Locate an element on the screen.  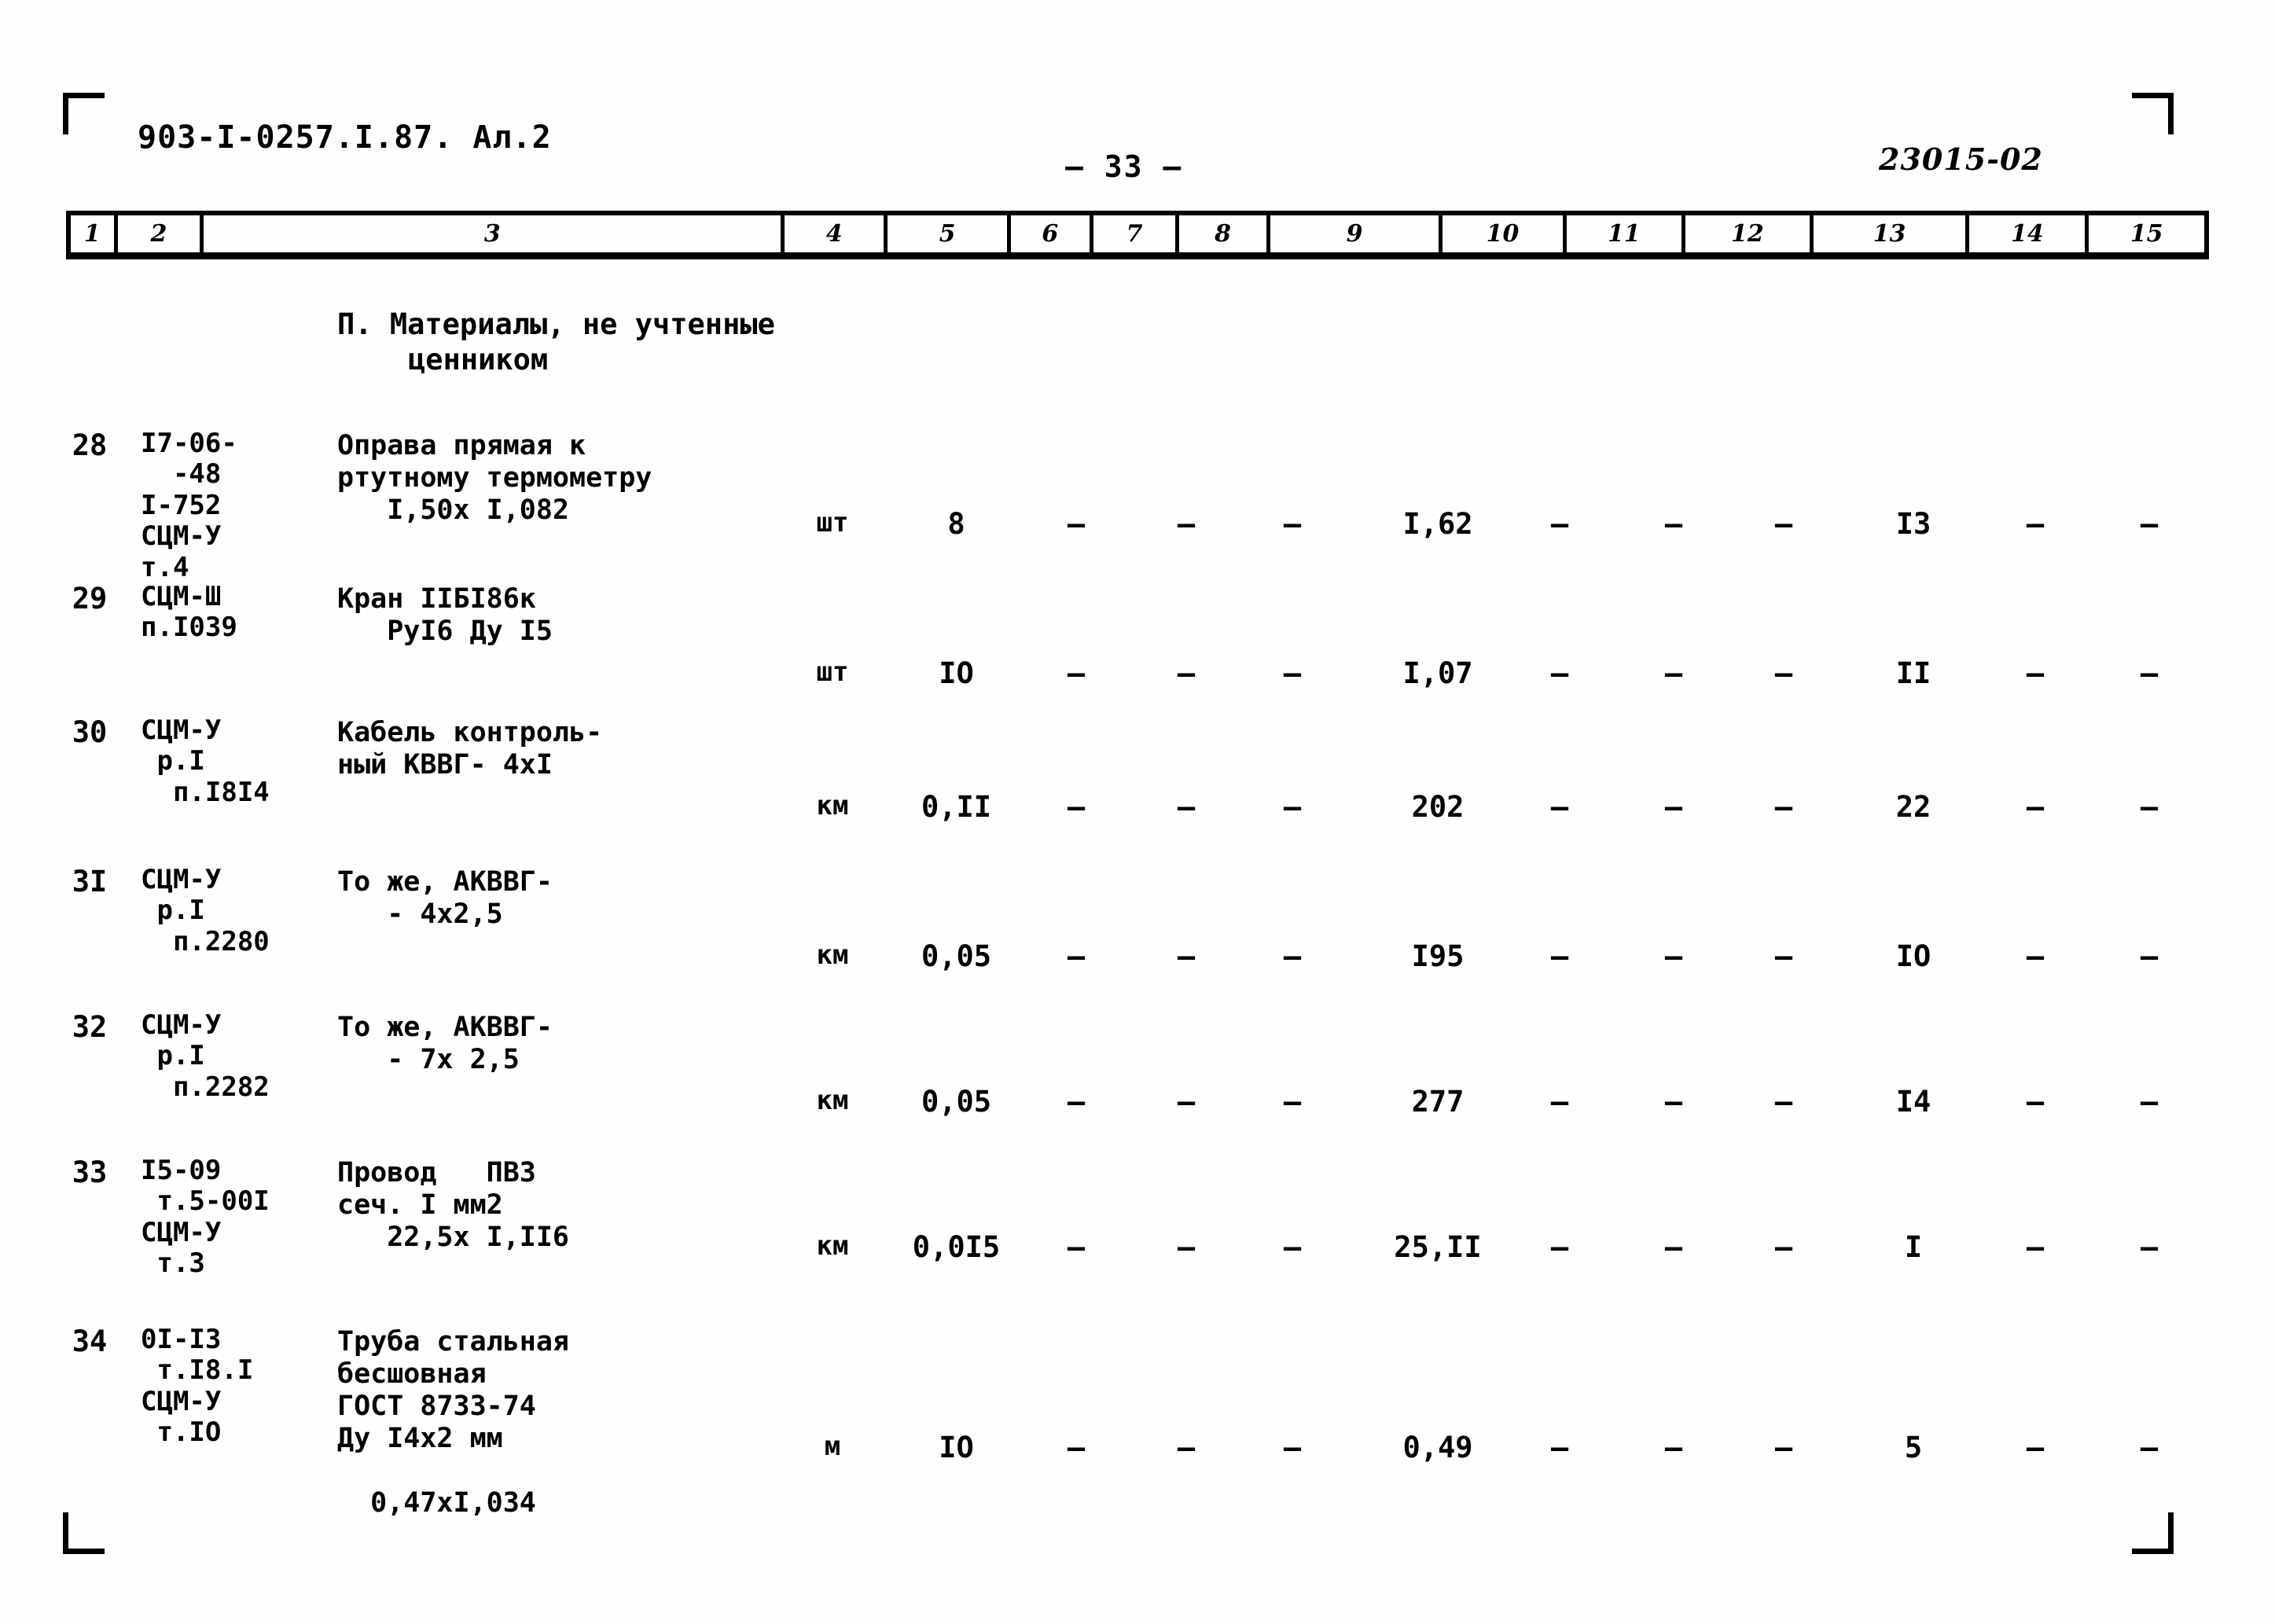
row-position-number: 30 is located at coordinates (90, 732).